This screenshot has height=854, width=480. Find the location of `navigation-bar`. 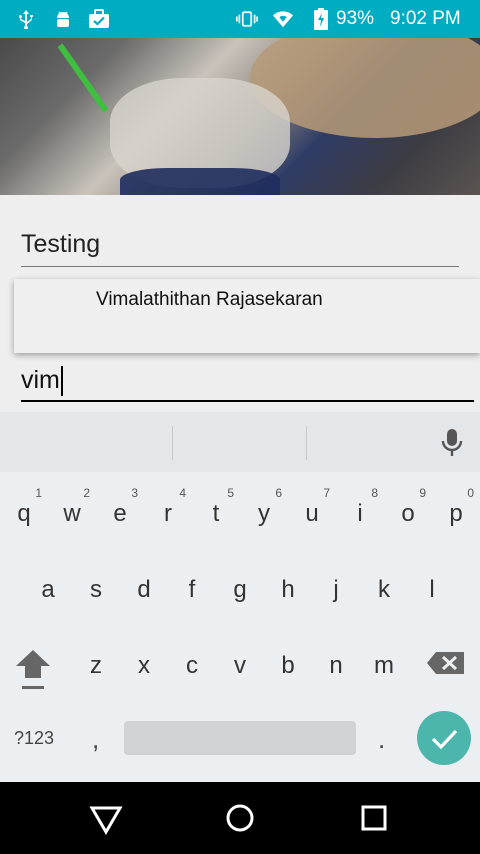

navigation-bar is located at coordinates (240, 818).